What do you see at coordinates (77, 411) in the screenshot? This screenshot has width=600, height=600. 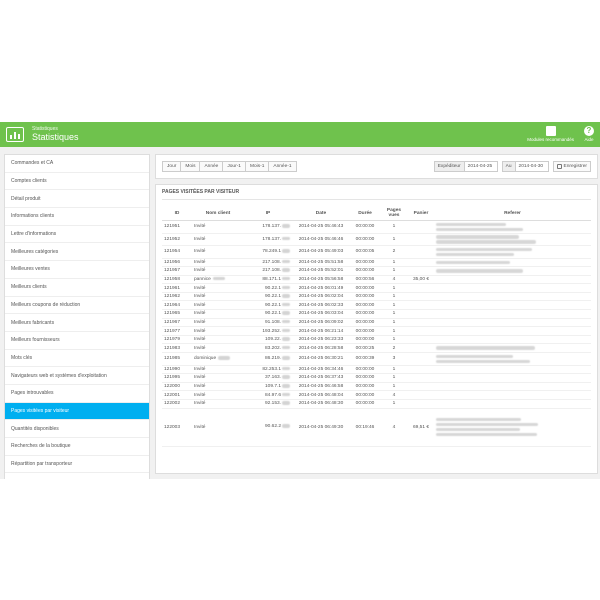 I see `sidebar-item: Pages visitées par visiteur` at bounding box center [77, 411].